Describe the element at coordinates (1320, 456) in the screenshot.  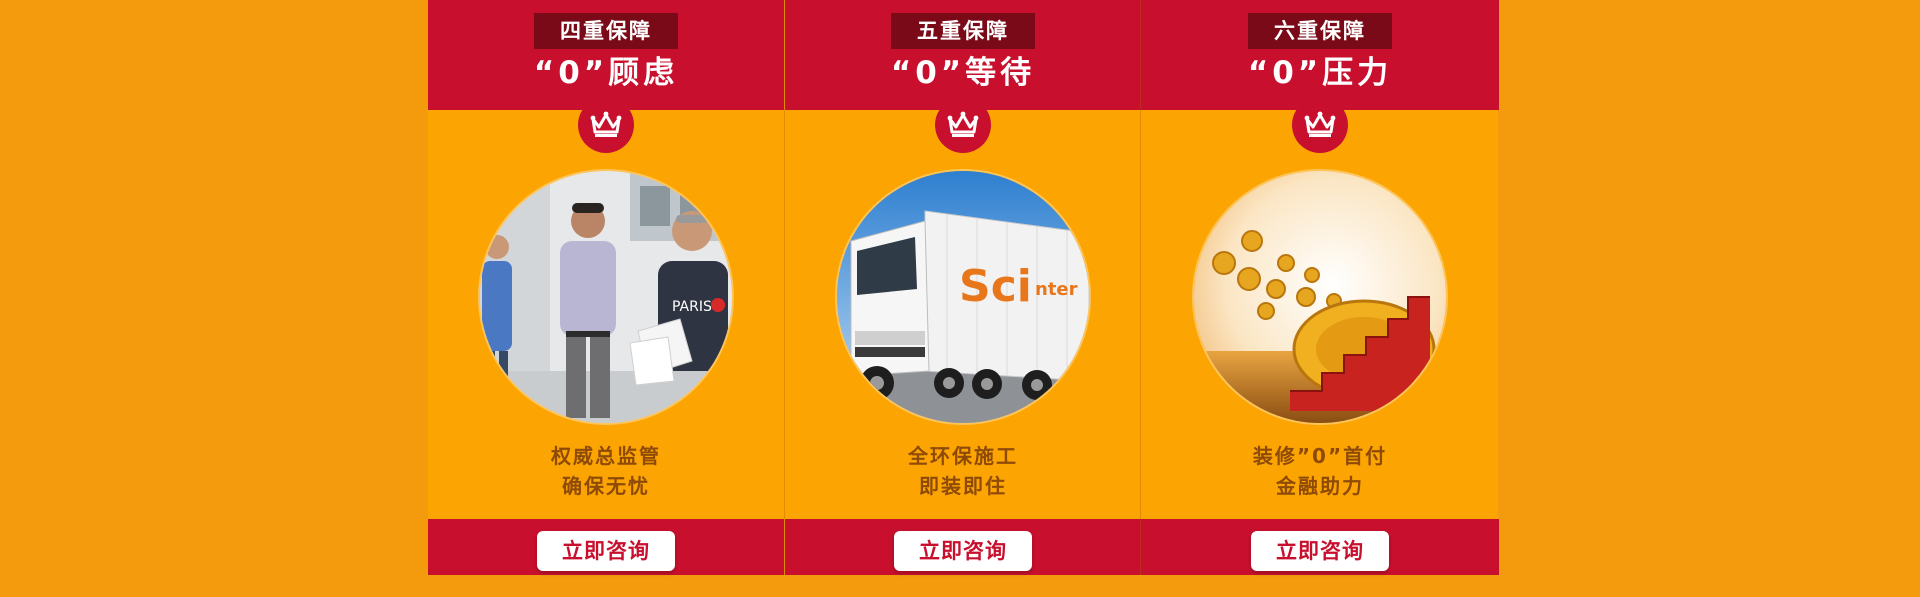
I see `description-line-1: 装修”0”首付` at that location.